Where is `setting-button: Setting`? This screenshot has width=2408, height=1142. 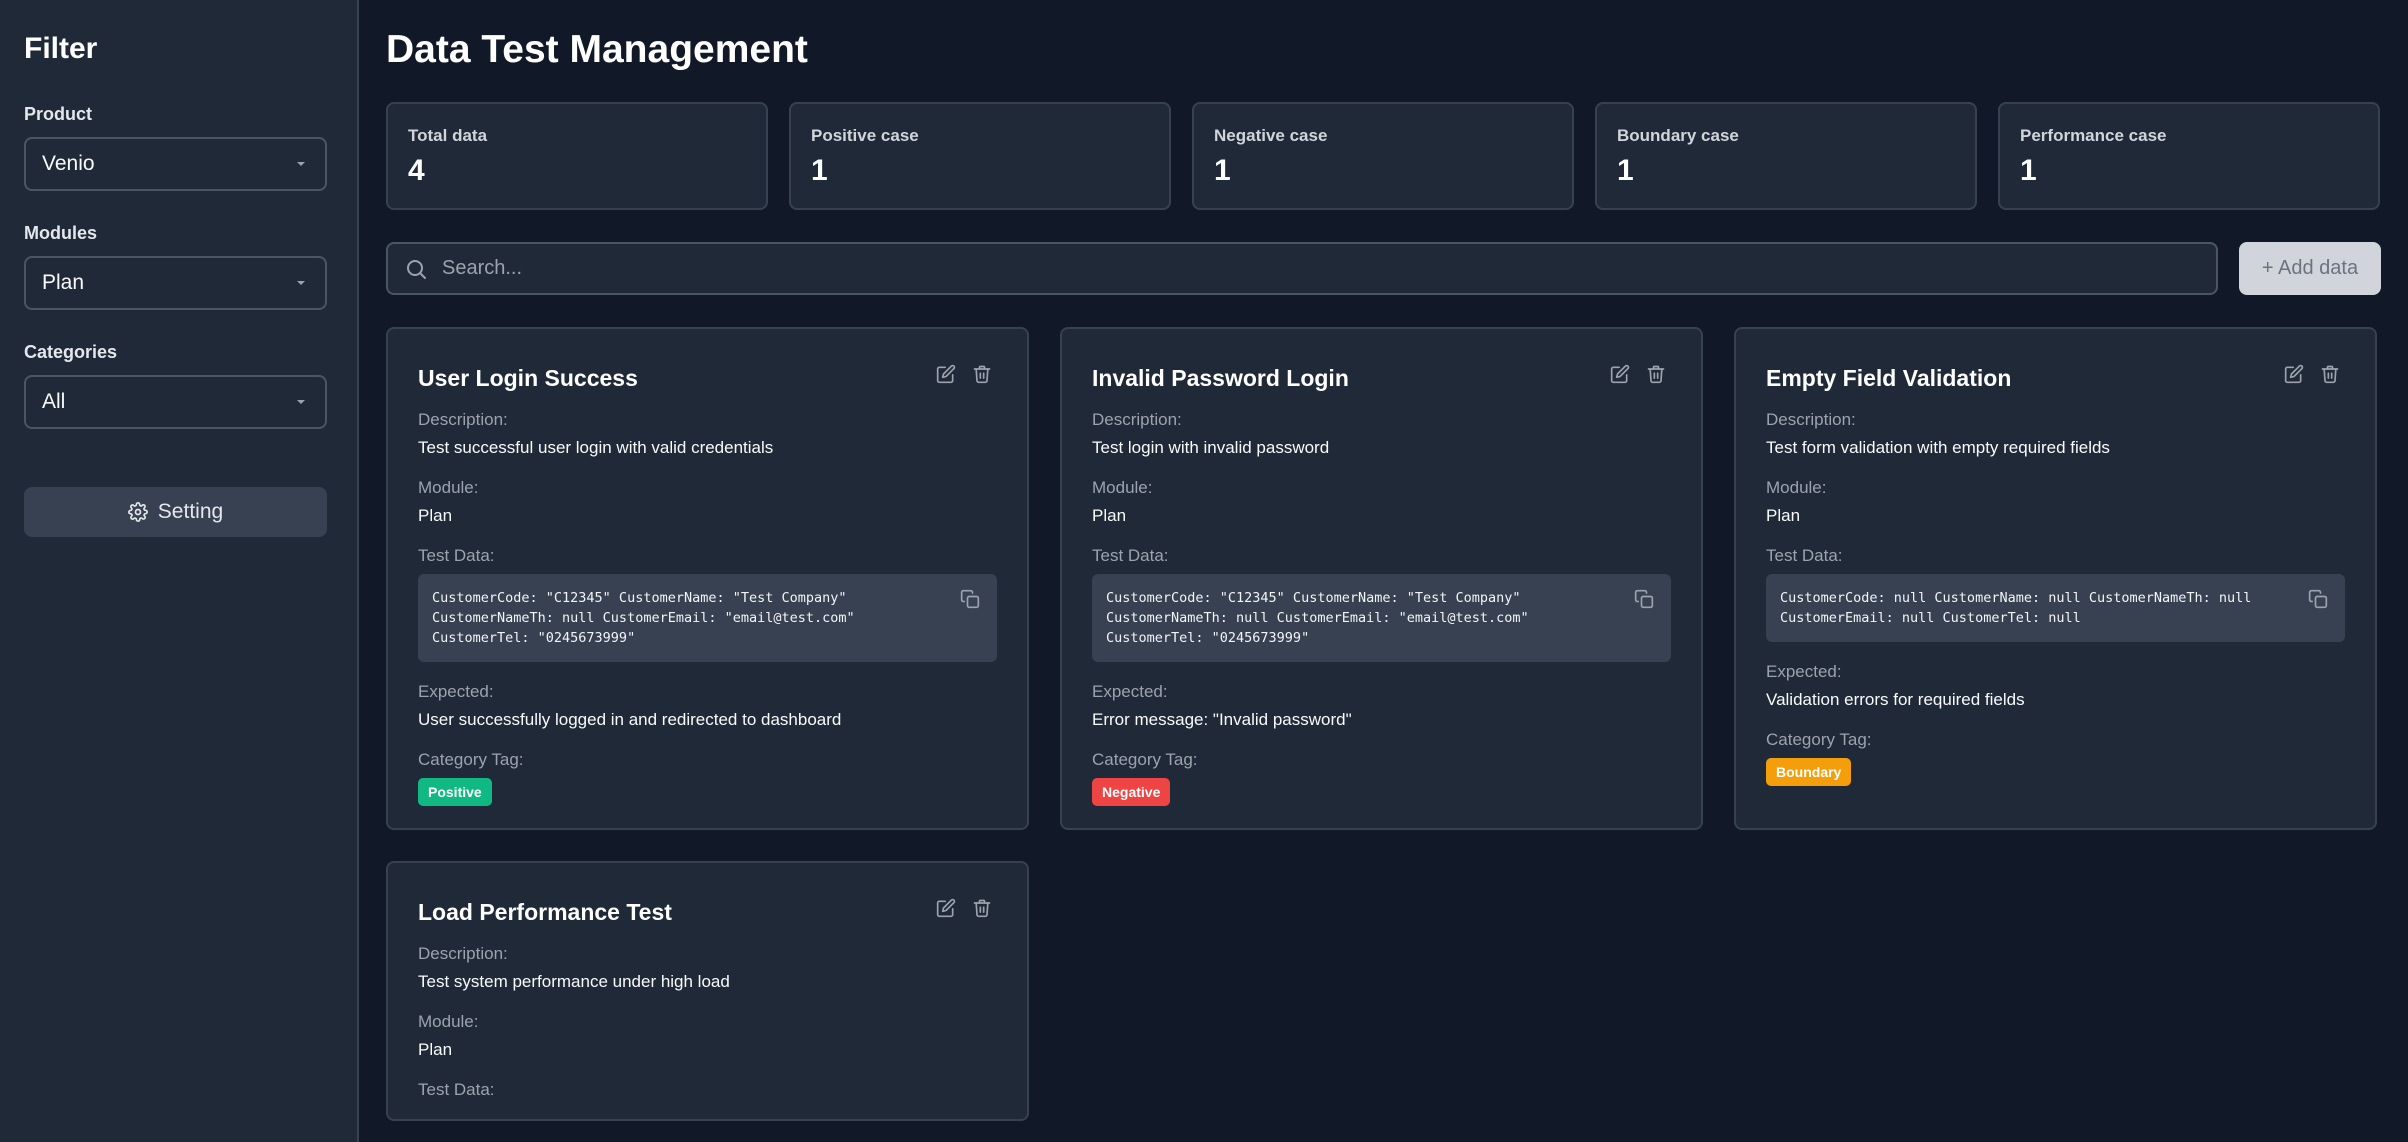 setting-button: Setting is located at coordinates (175, 512).